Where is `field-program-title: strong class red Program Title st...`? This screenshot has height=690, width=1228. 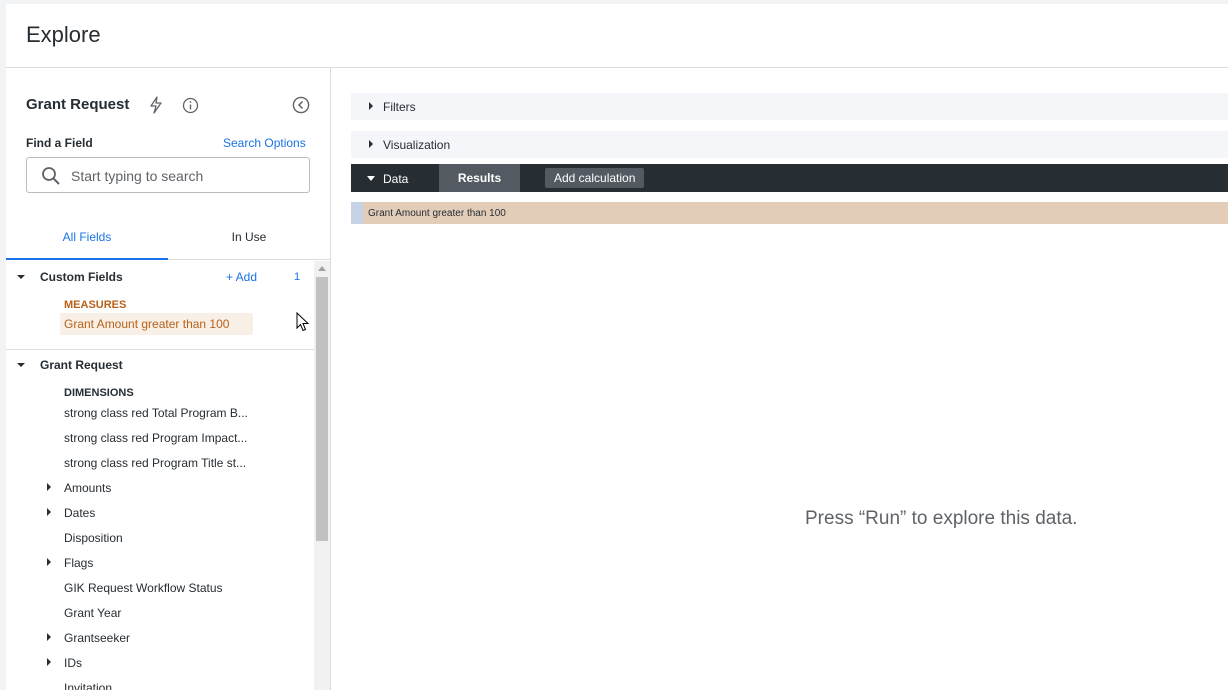
field-program-title: strong class red Program Title st... is located at coordinates (155, 463).